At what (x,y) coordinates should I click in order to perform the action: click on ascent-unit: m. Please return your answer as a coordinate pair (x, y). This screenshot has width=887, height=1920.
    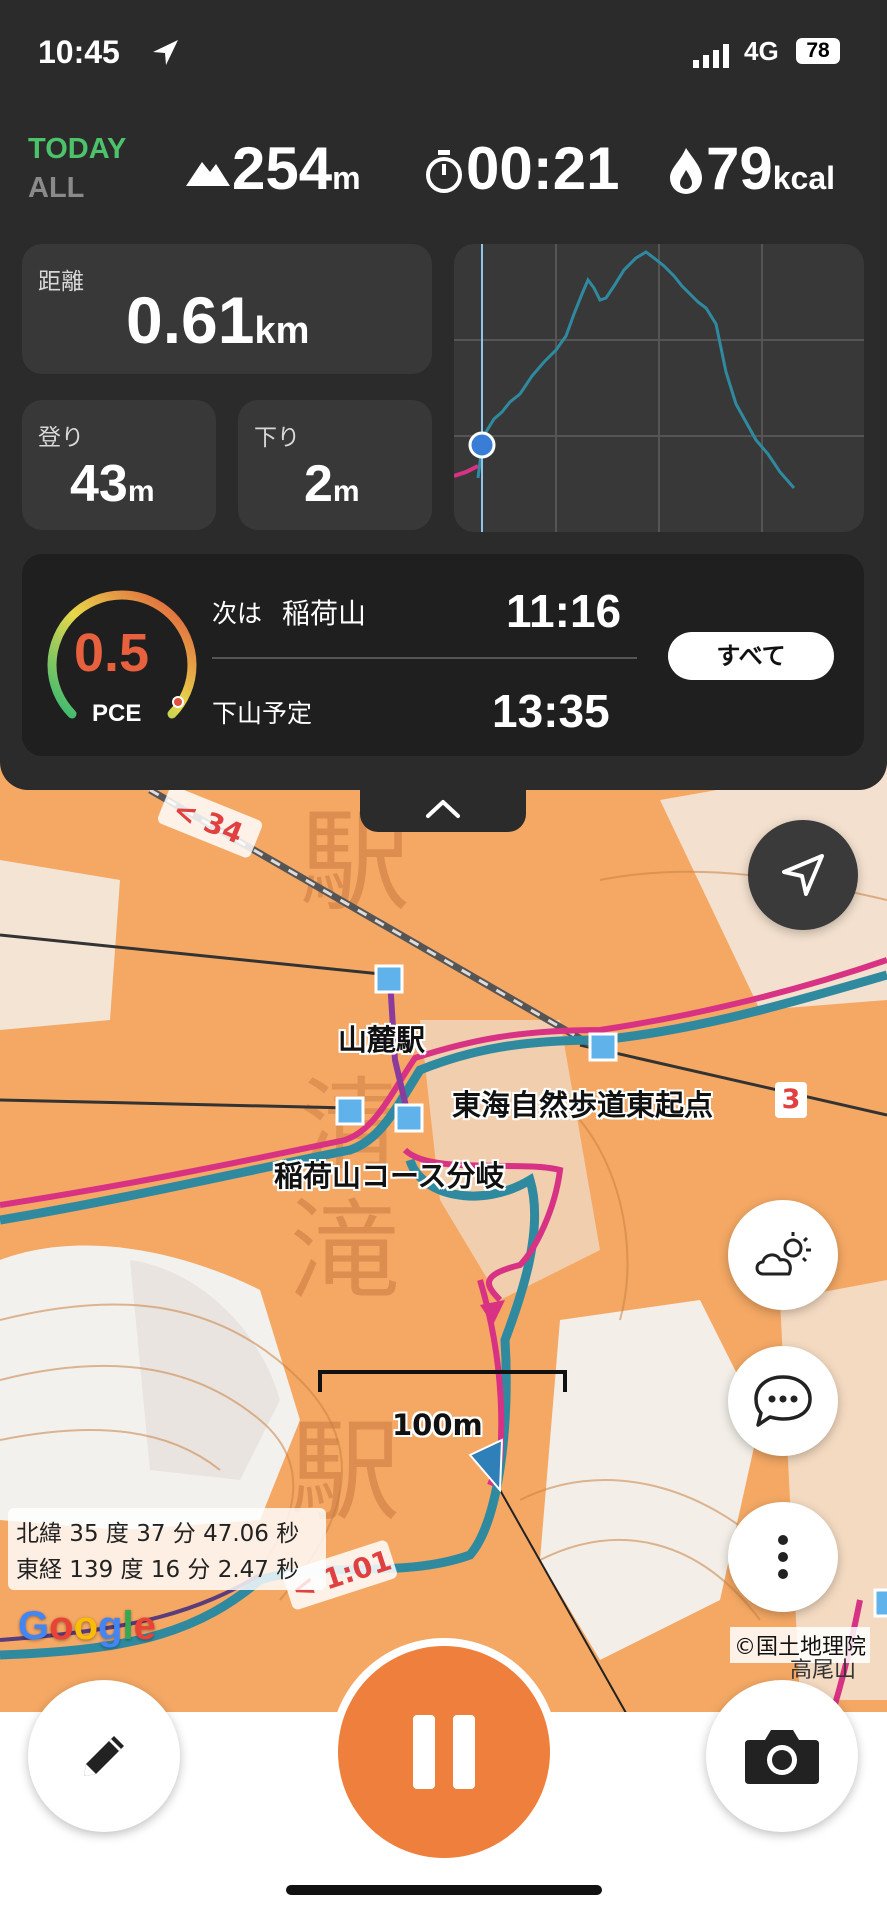
    Looking at the image, I should click on (141, 491).